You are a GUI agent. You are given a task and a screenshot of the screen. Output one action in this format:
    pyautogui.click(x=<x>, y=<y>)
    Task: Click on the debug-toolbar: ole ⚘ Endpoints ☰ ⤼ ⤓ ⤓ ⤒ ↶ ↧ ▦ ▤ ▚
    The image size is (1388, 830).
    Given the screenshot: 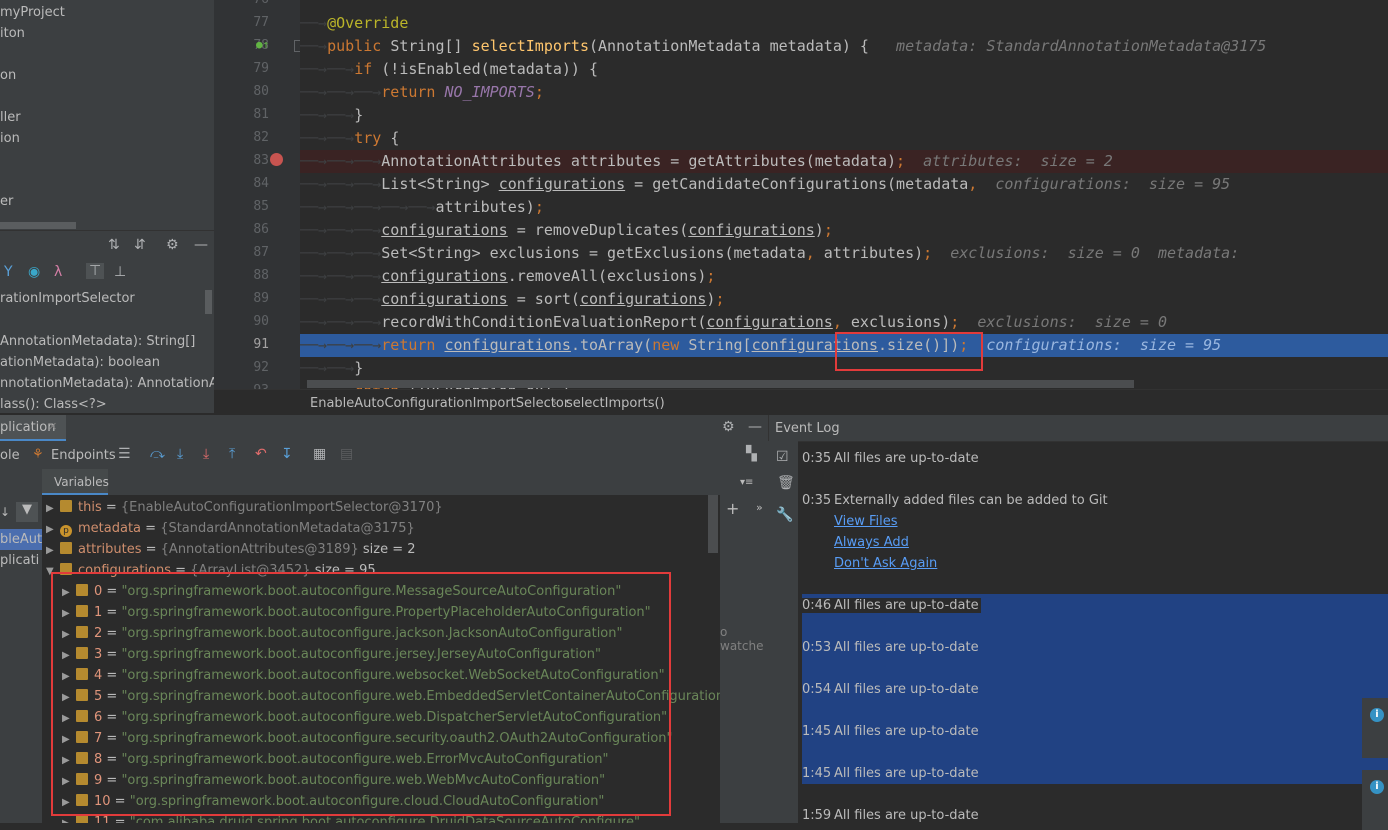 What is the action you would take?
    pyautogui.click(x=384, y=455)
    